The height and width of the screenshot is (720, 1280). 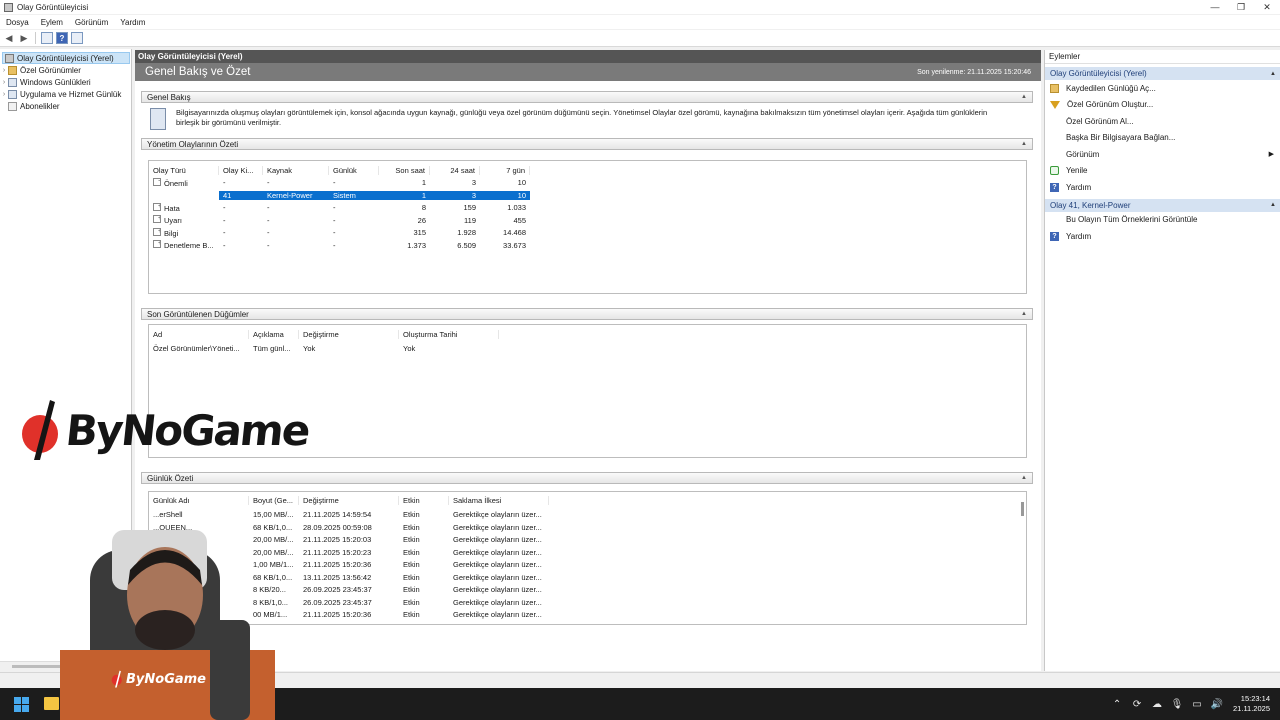 What do you see at coordinates (21, 704) in the screenshot?
I see `windows-start-icon` at bounding box center [21, 704].